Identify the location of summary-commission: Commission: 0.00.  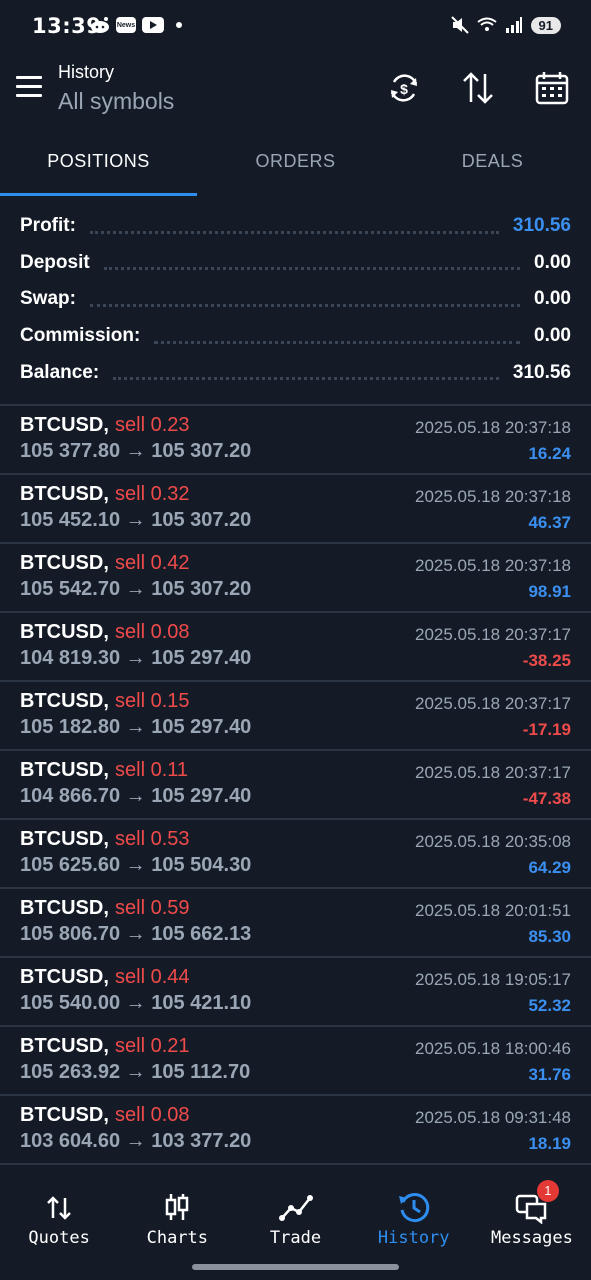
(295, 336).